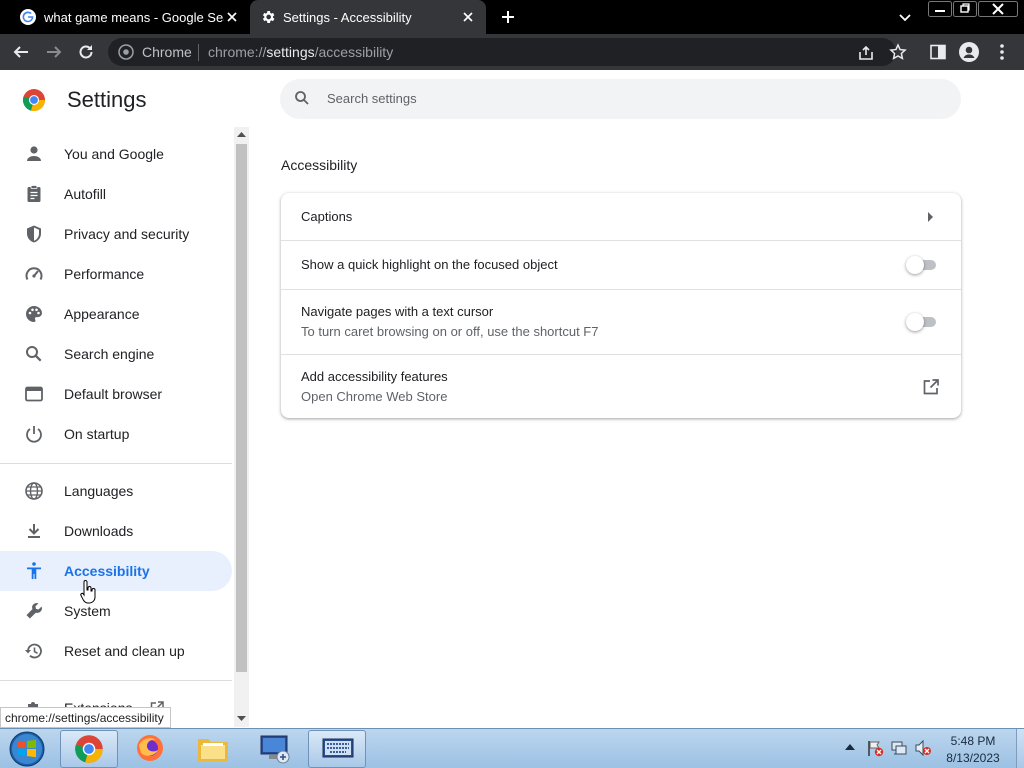  Describe the element at coordinates (102, 314) in the screenshot. I see `sidebar-item-label: Appearance` at that location.